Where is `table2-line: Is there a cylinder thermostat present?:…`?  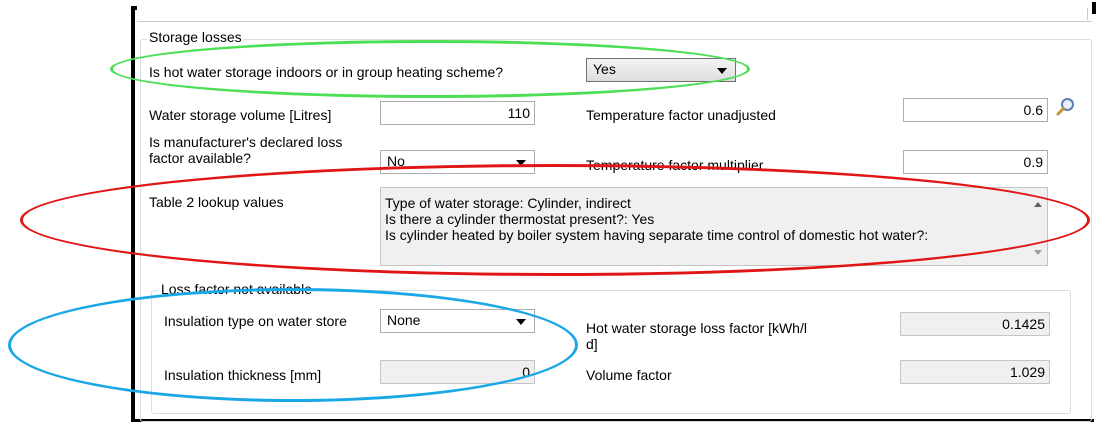
table2-line: Is there a cylinder thermostat present?:… is located at coordinates (520, 219).